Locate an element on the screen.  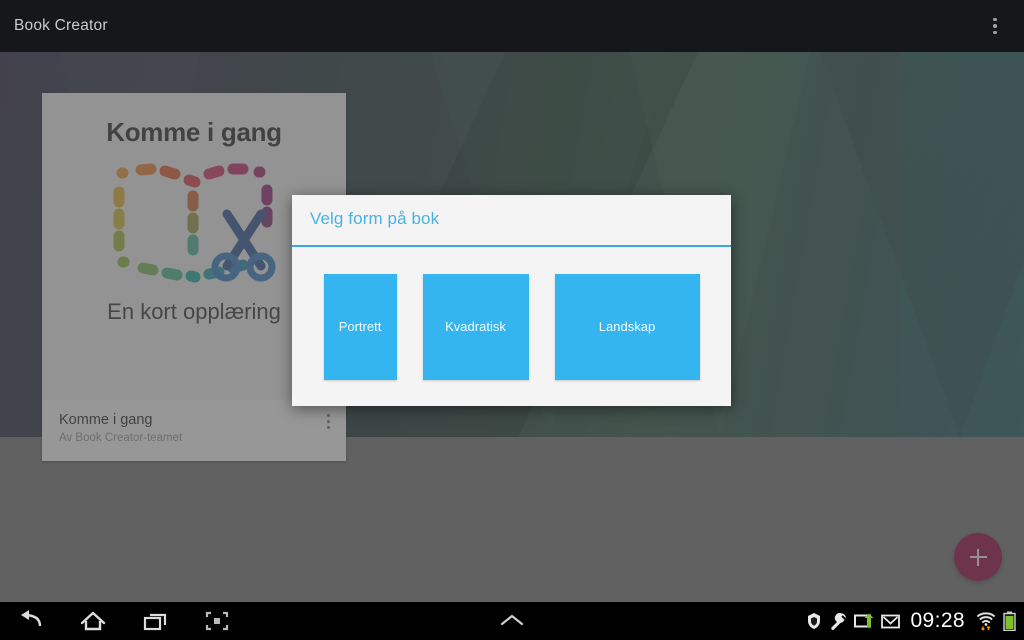
dialog-options: Portrett Kvadratisk Landskap is located at coordinates (511, 326).